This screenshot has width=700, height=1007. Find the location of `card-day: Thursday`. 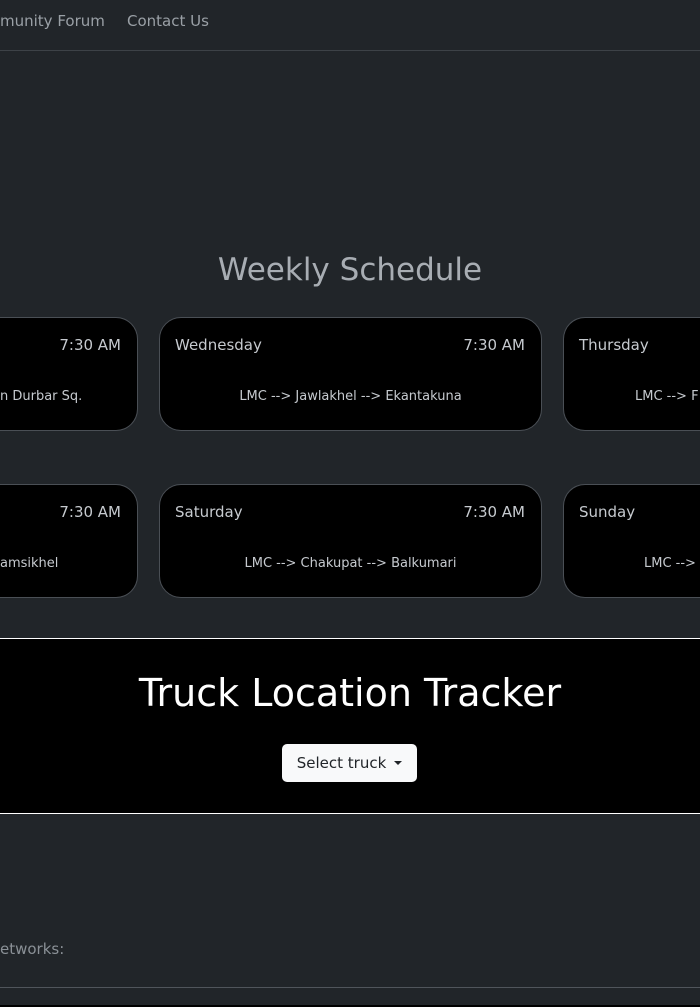

card-day: Thursday is located at coordinates (614, 345).